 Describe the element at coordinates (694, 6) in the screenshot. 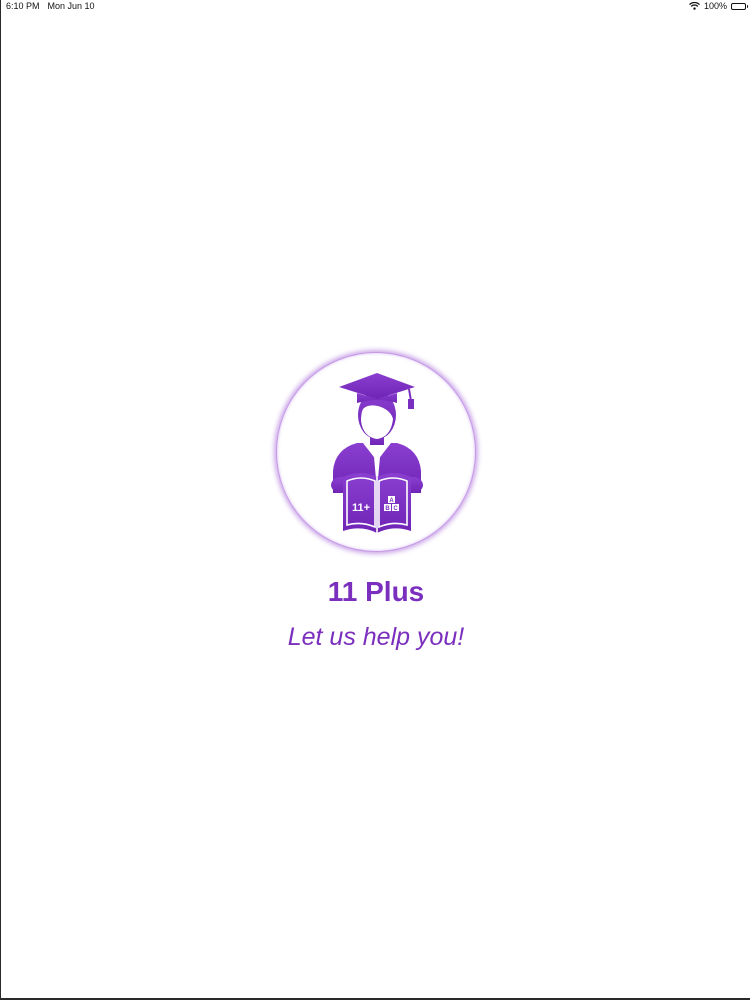

I see `wifi-icon` at that location.